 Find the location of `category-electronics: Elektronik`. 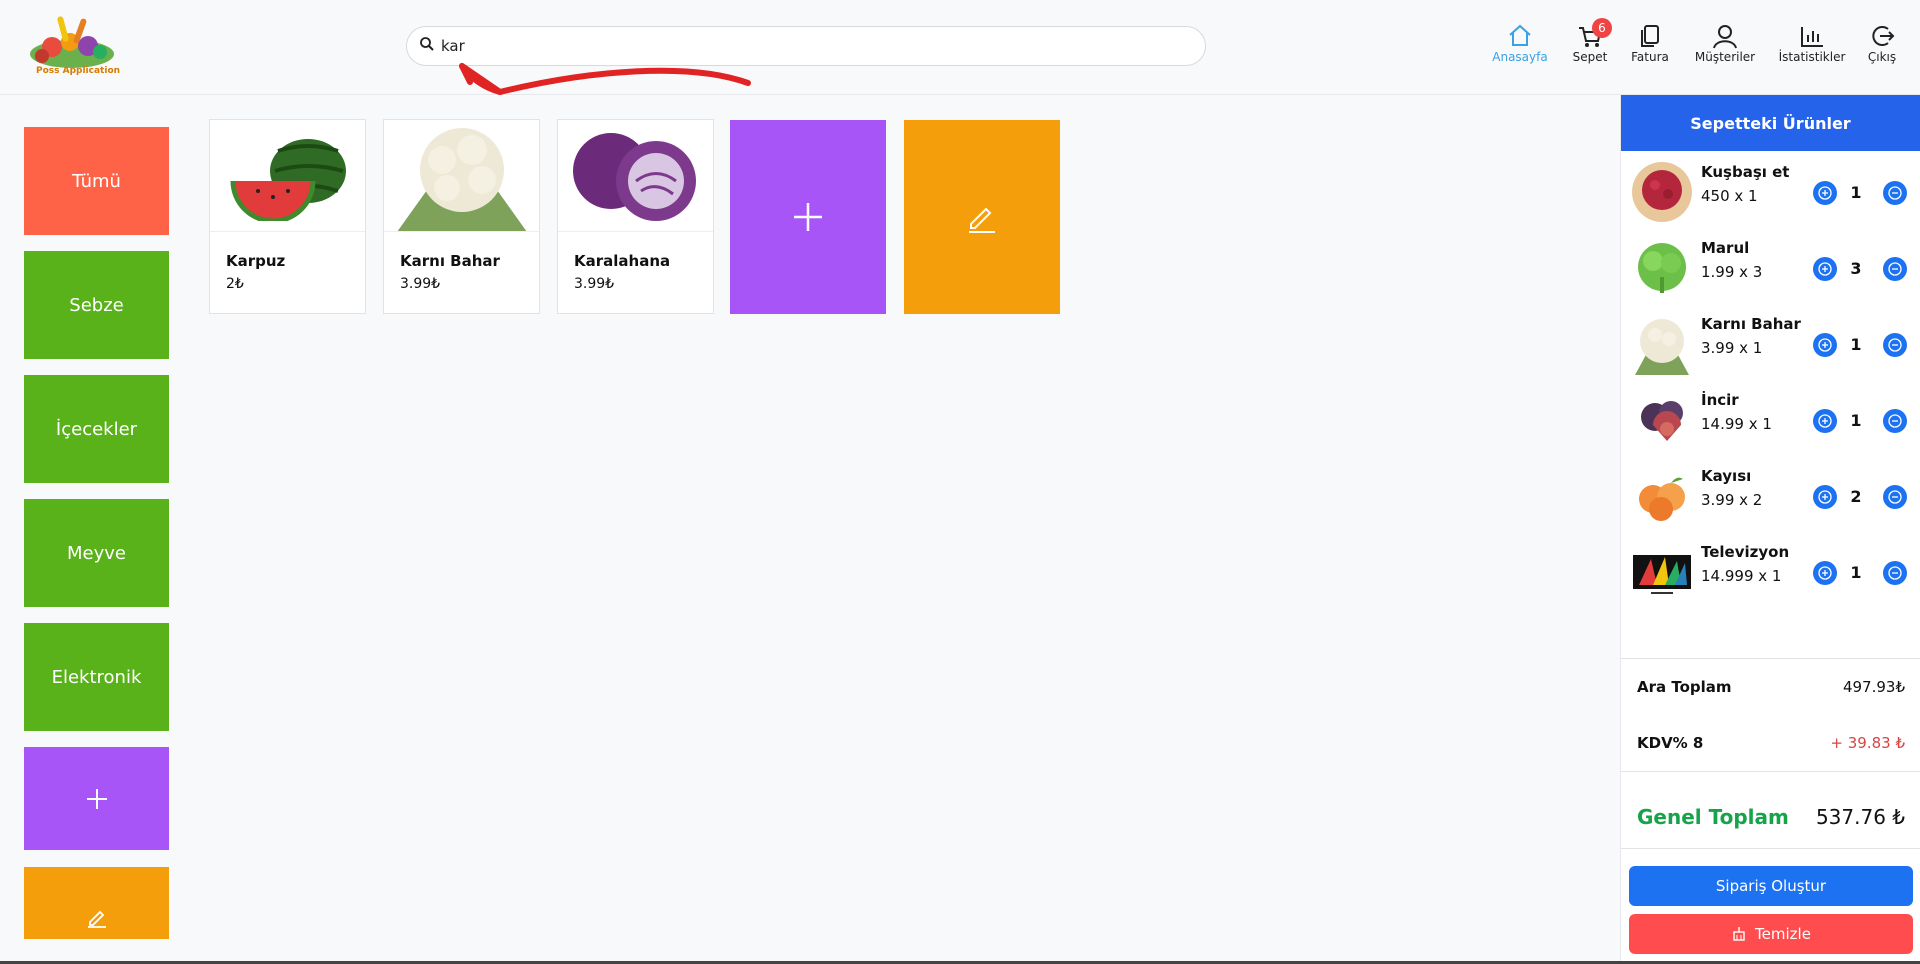

category-electronics: Elektronik is located at coordinates (96, 677).